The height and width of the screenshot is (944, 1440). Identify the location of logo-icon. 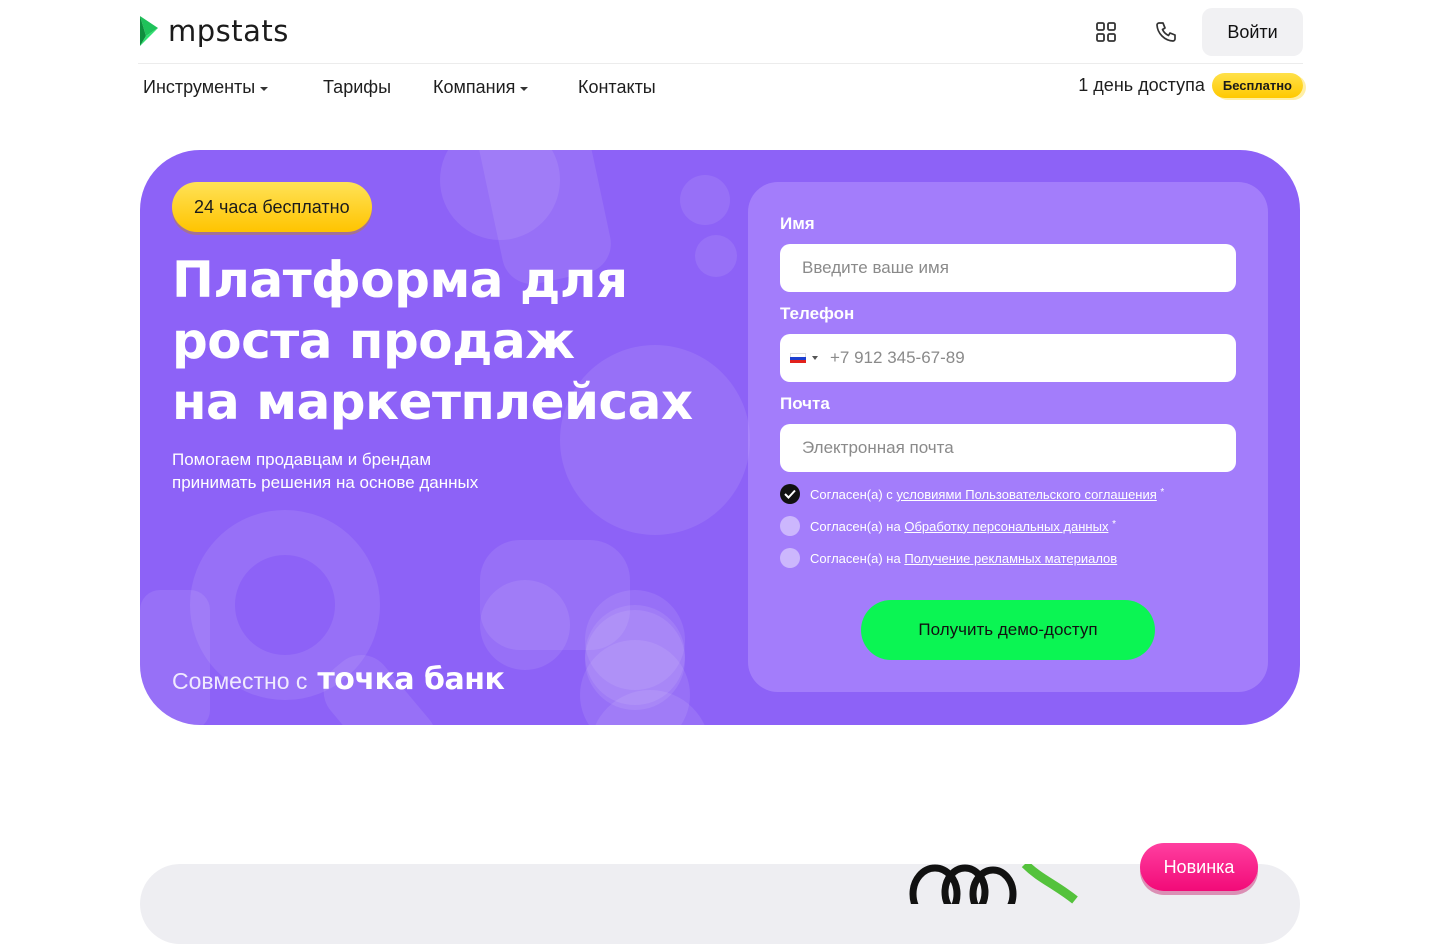
(149, 31).